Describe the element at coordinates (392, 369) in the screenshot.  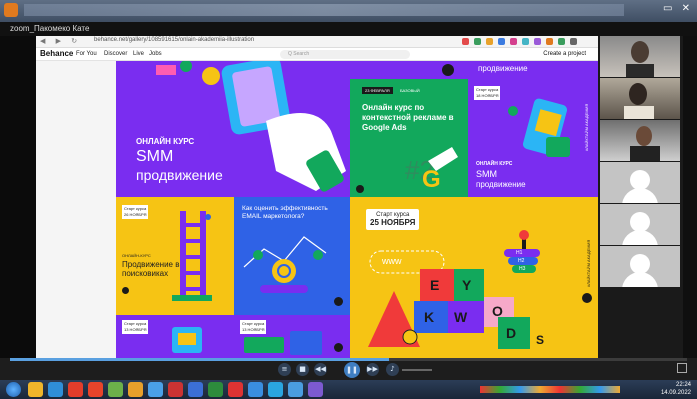
I see `volume-icon: ♪` at that location.